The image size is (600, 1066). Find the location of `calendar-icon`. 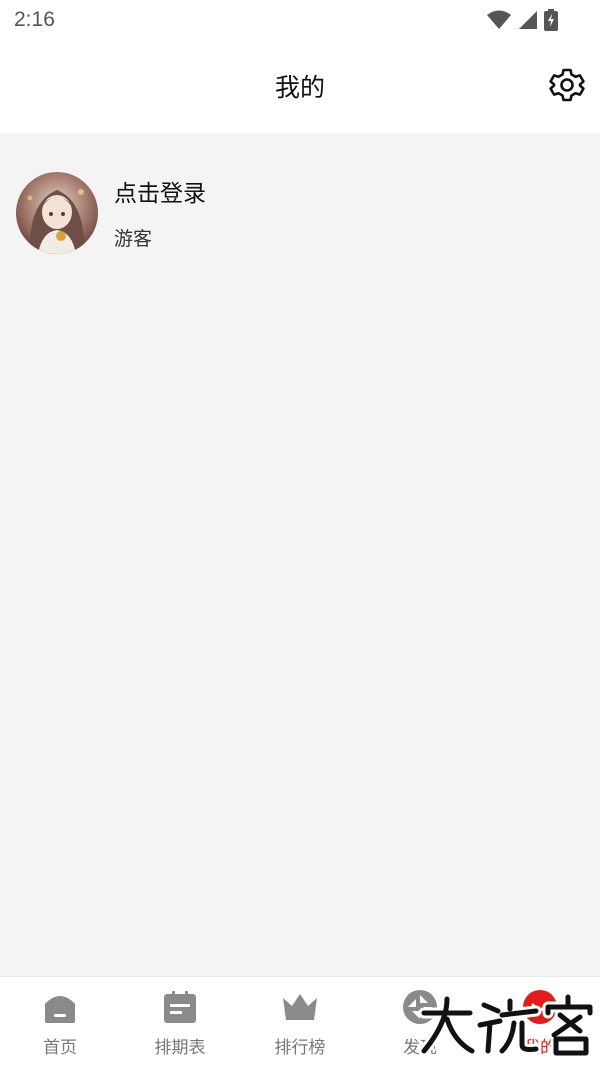

calendar-icon is located at coordinates (180, 1007).